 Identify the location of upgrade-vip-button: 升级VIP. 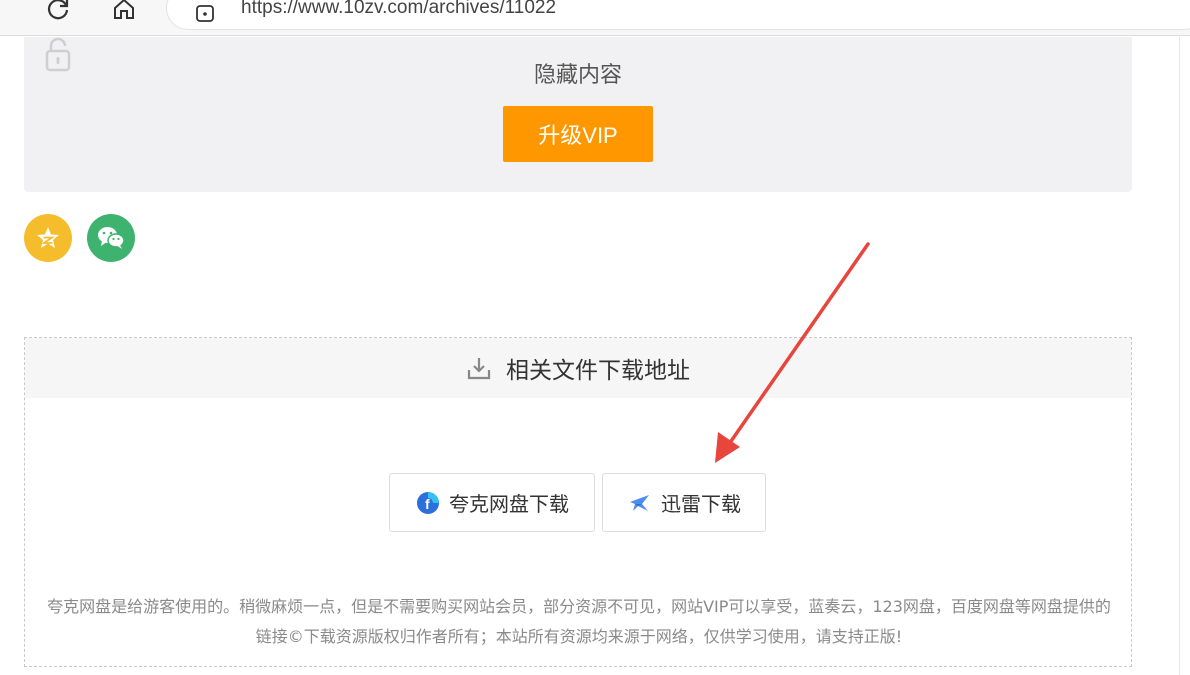
(578, 134).